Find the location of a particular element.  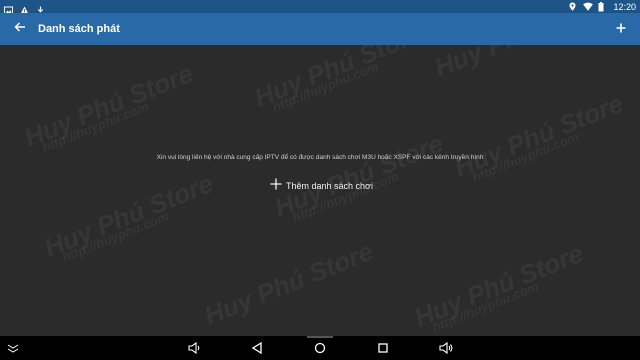

add-button is located at coordinates (621, 29).